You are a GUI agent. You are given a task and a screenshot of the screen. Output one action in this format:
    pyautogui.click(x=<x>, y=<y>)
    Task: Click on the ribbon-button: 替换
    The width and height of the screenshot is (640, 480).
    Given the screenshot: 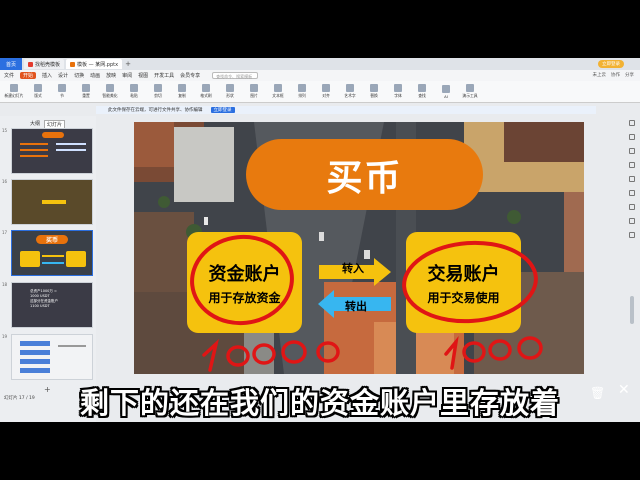 What is the action you would take?
    pyautogui.click(x=374, y=91)
    